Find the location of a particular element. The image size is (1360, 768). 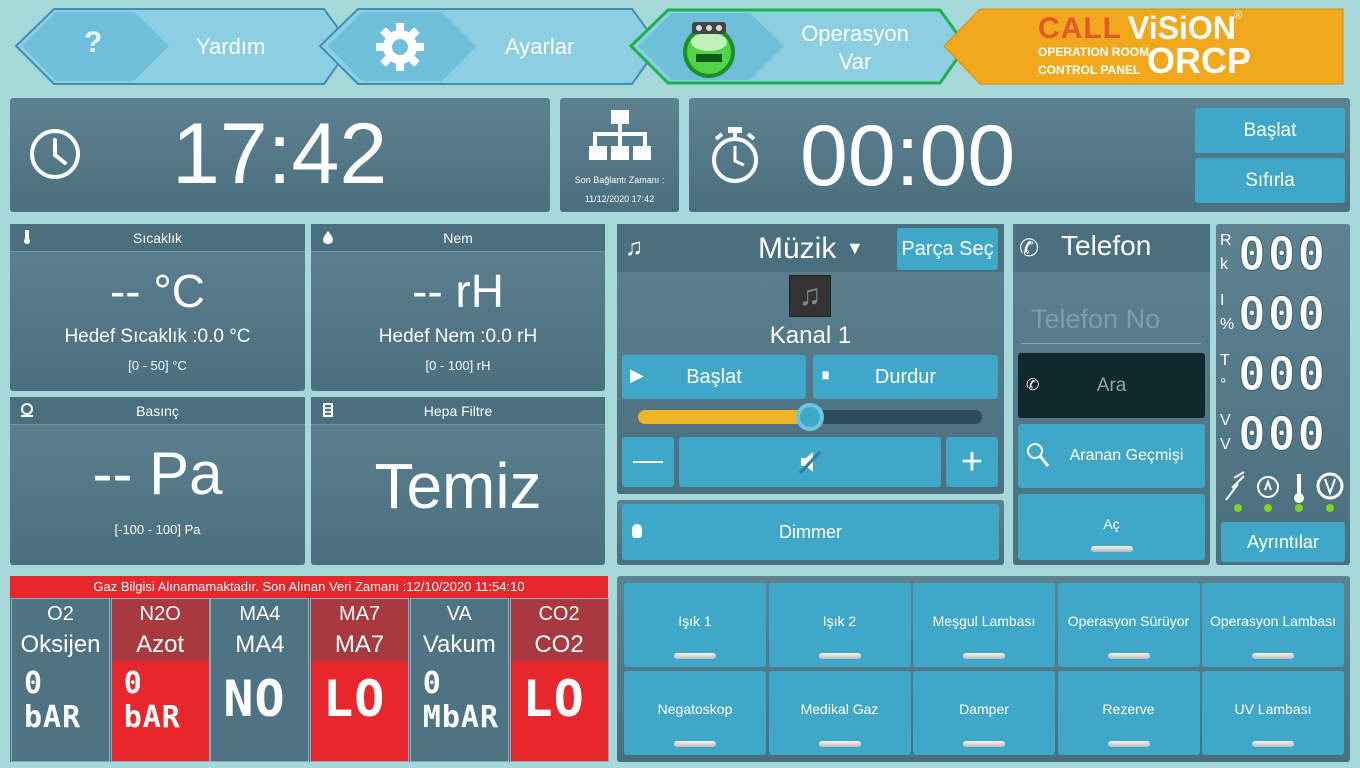

light-toggle-button: Meşgul Lambası is located at coordinates (984, 625).